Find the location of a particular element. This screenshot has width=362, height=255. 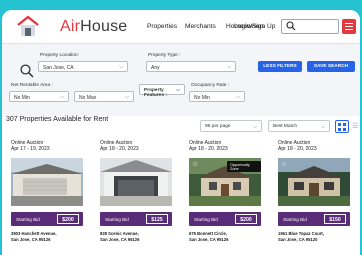

area-max-select: No Max ⌵ is located at coordinates (104, 96).